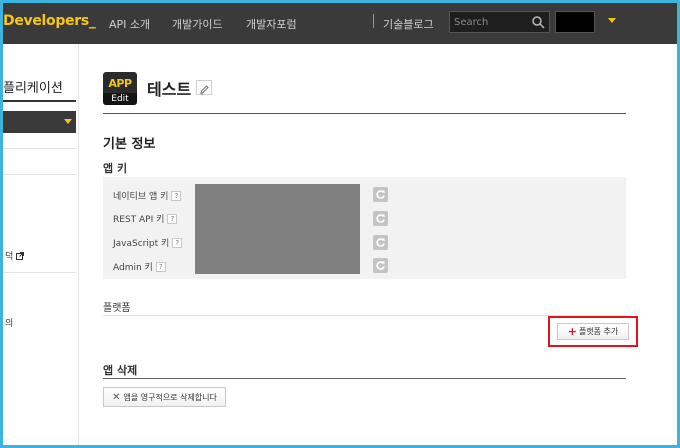 The image size is (680, 448). I want to click on add-platform-highlight: + 플랫폼 추가, so click(593, 331).